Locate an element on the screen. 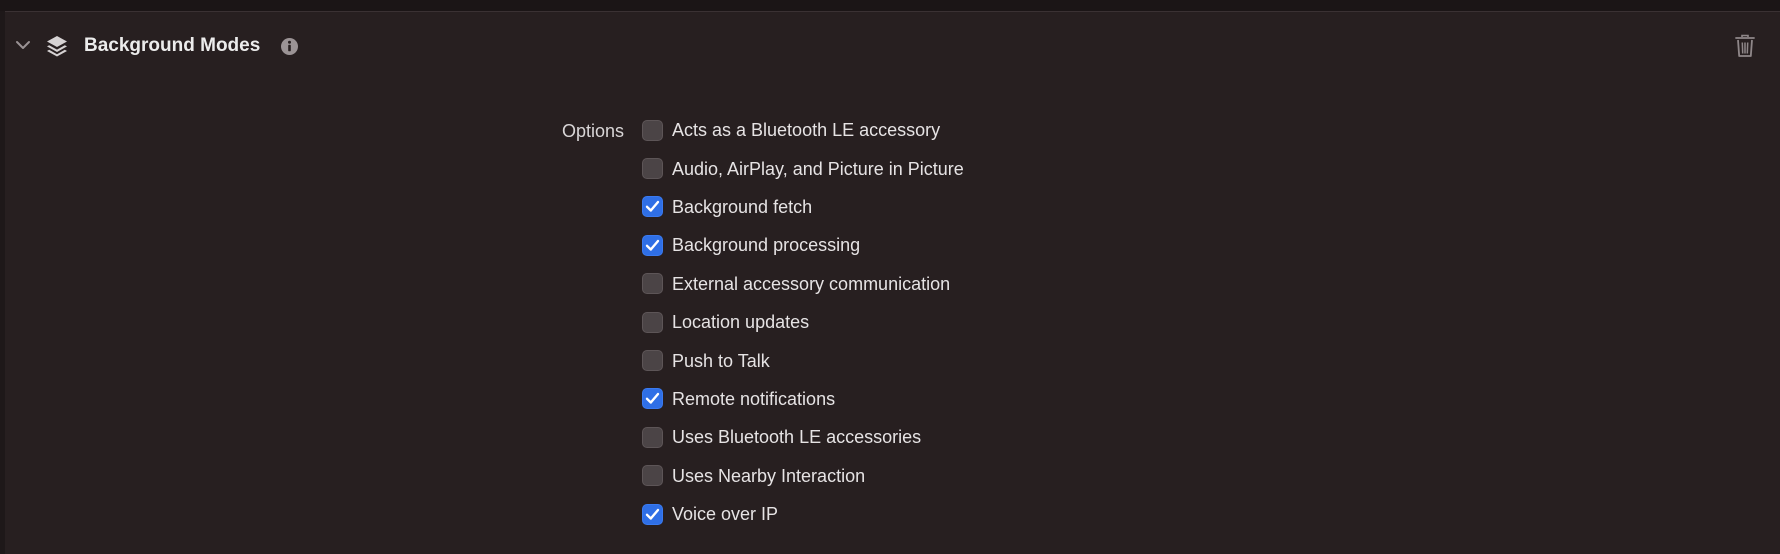 The width and height of the screenshot is (1780, 554). option-location-updates: Location updates is located at coordinates (803, 322).